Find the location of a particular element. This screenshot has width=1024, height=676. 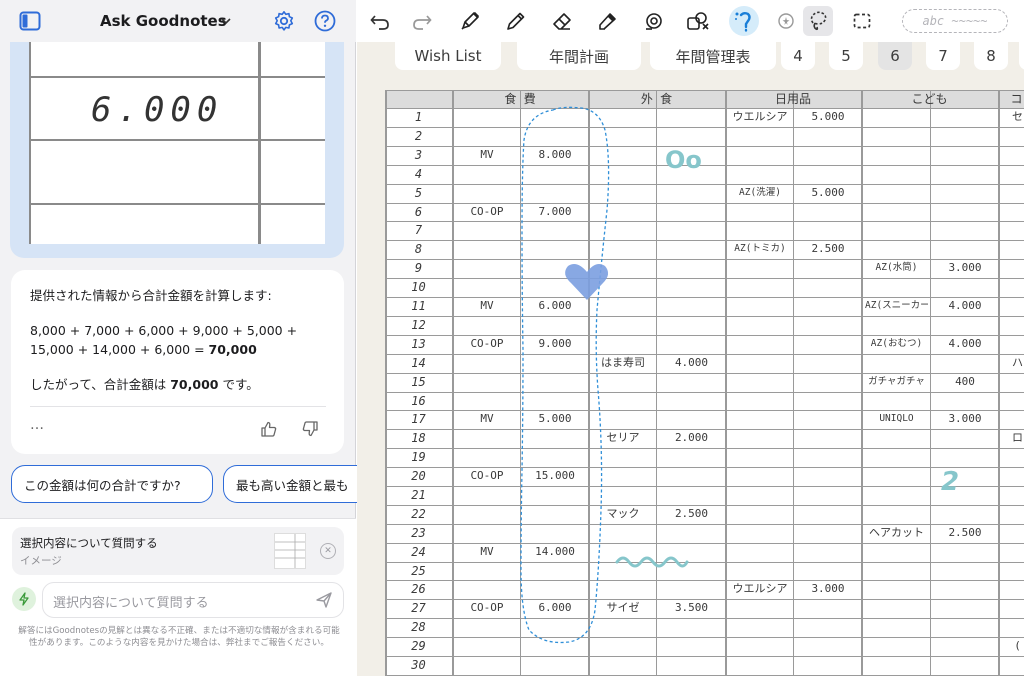

suggestion-chip: 最も高い金額と最も is located at coordinates (295, 484).